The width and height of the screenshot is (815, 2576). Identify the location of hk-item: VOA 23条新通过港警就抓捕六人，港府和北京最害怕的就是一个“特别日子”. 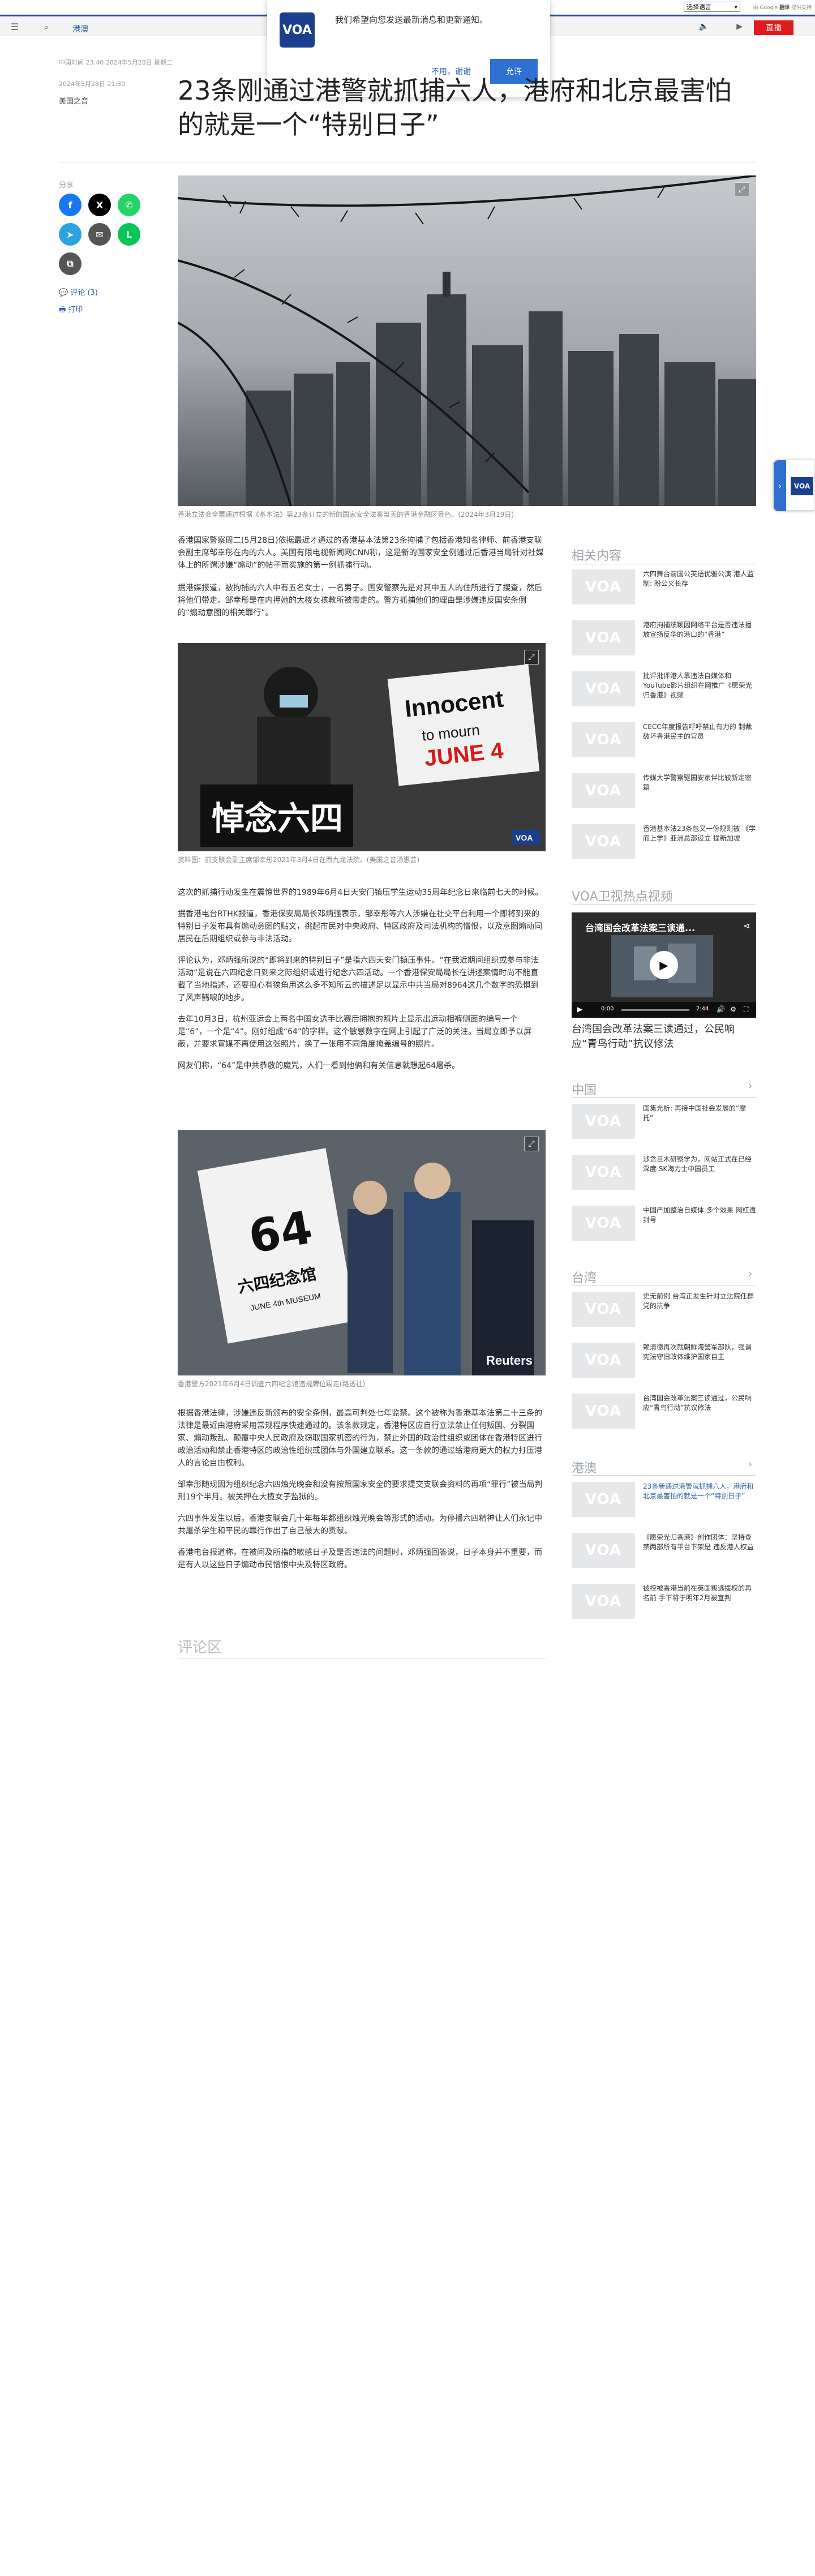
(664, 1501).